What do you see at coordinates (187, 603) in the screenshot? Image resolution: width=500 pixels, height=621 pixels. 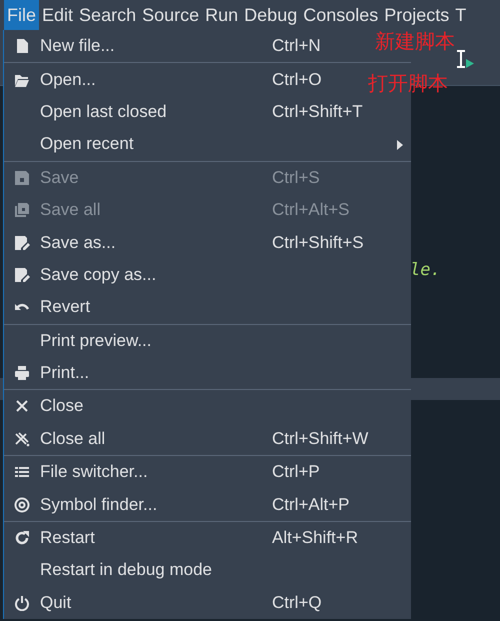 I see `menu-item: Quit Ctrl+Q` at bounding box center [187, 603].